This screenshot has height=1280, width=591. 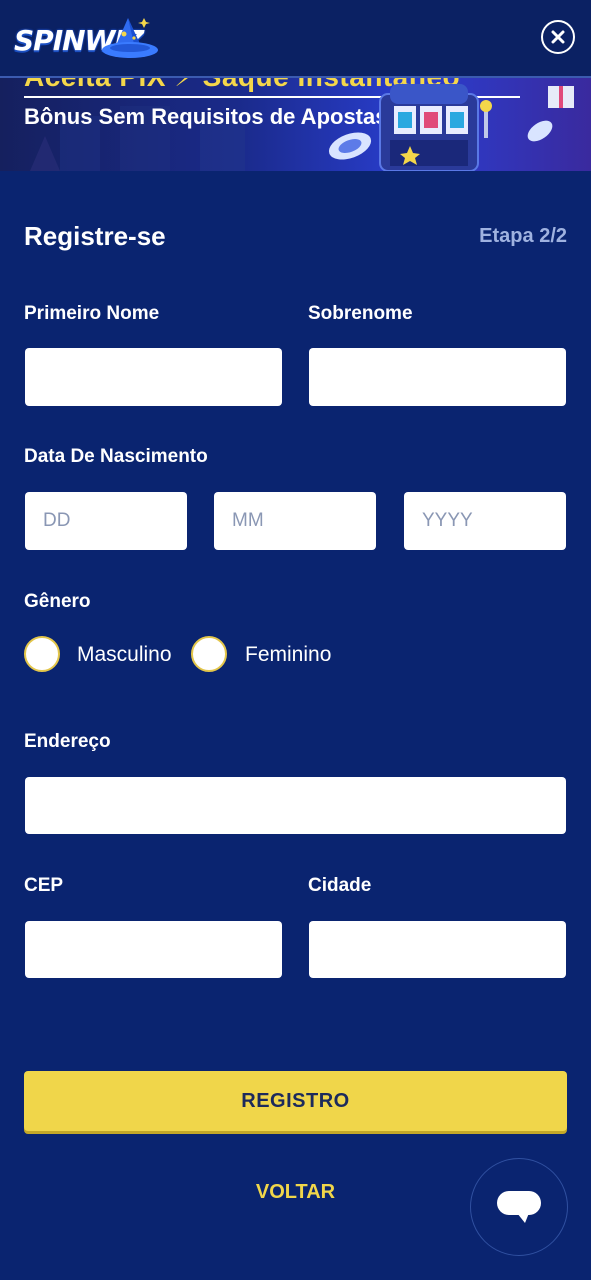 What do you see at coordinates (209, 654) in the screenshot?
I see `gender-radio-feminino` at bounding box center [209, 654].